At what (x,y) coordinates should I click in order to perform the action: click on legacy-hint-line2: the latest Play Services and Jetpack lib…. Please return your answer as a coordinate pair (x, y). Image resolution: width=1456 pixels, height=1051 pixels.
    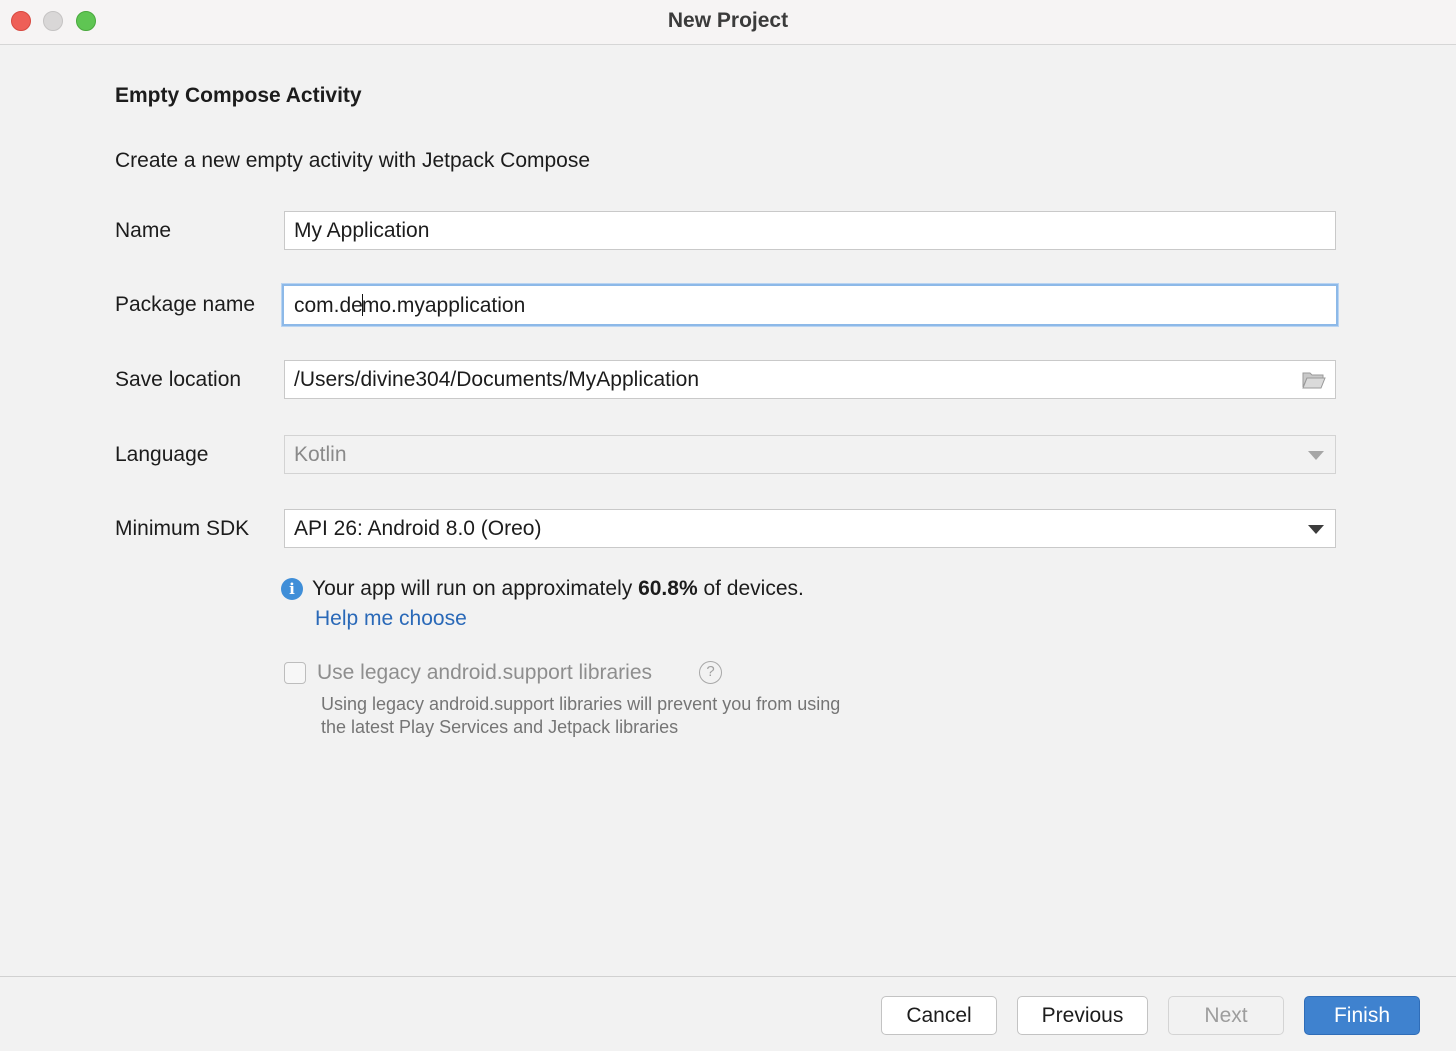
    Looking at the image, I should click on (500, 727).